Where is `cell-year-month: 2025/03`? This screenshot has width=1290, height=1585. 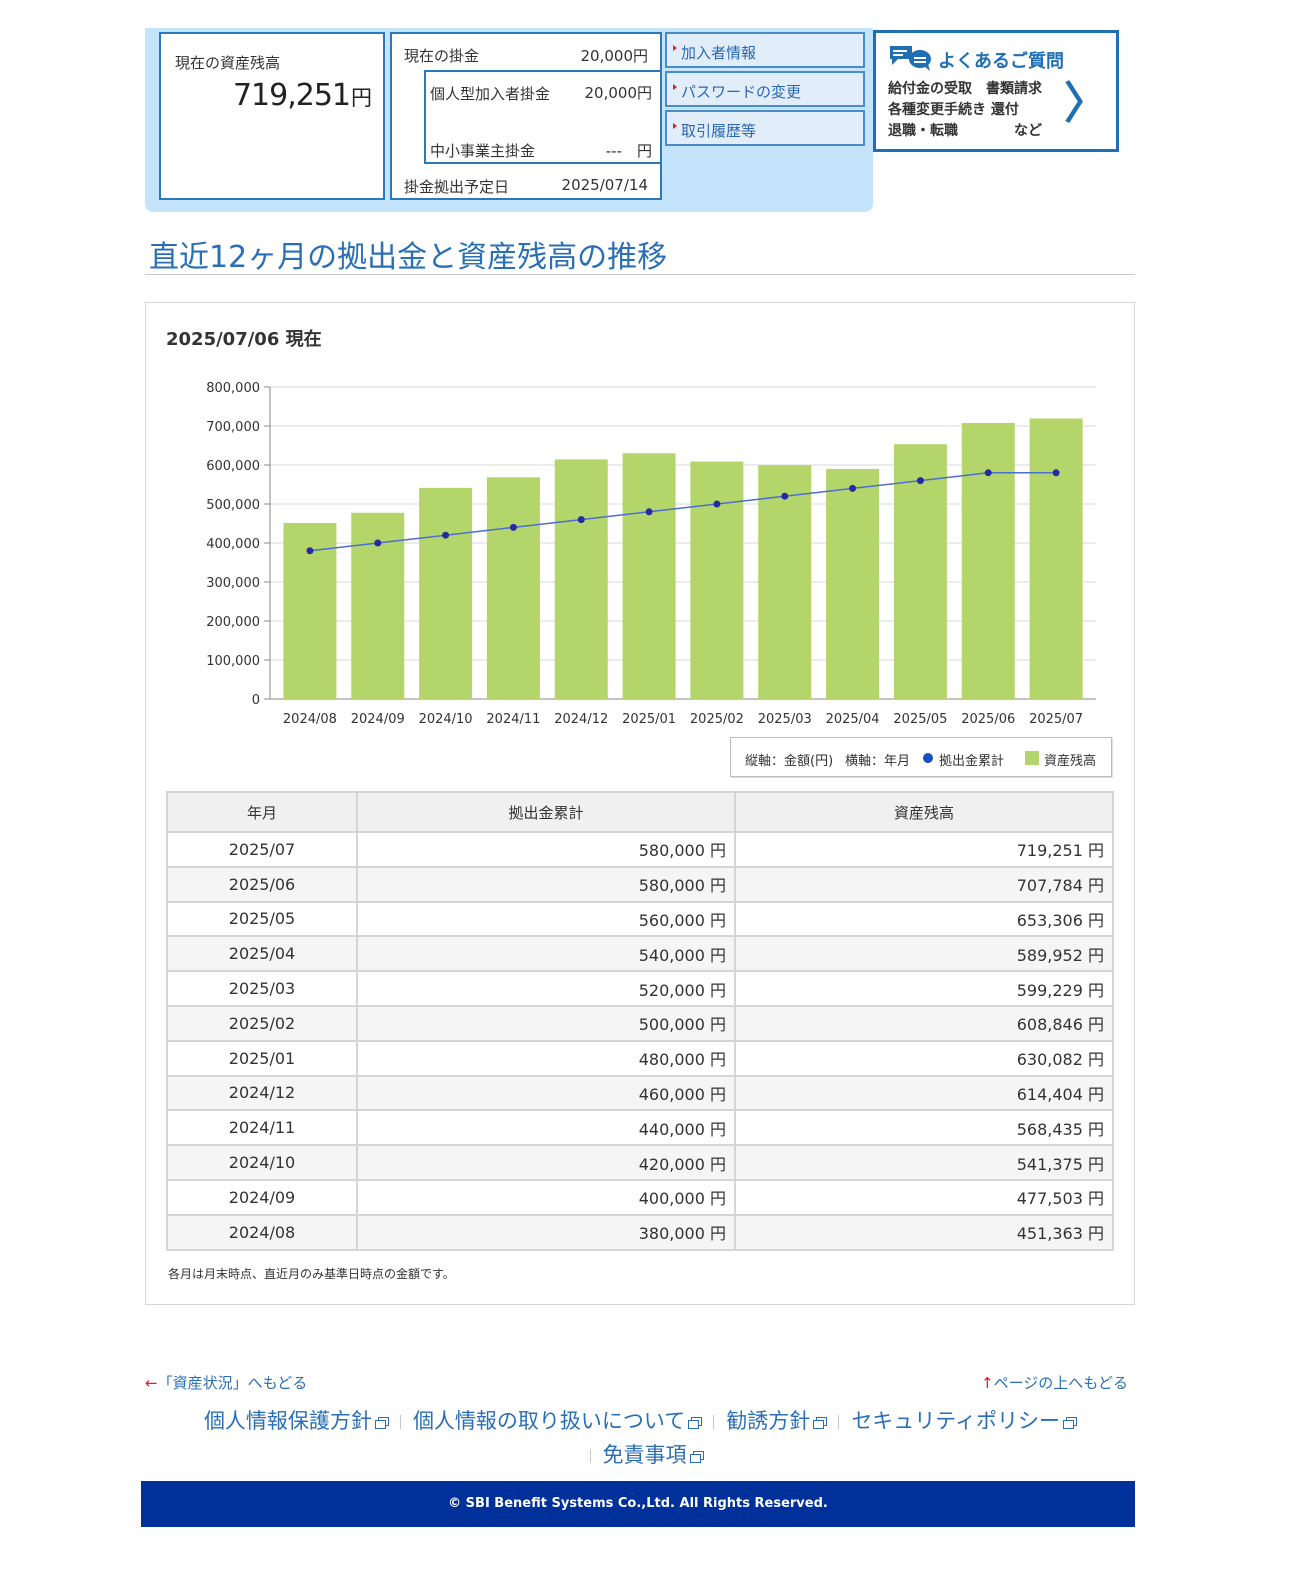 cell-year-month: 2025/03 is located at coordinates (262, 988).